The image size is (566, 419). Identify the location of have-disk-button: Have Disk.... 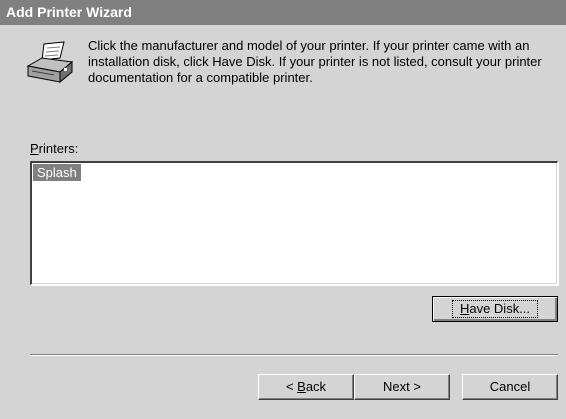
(495, 309).